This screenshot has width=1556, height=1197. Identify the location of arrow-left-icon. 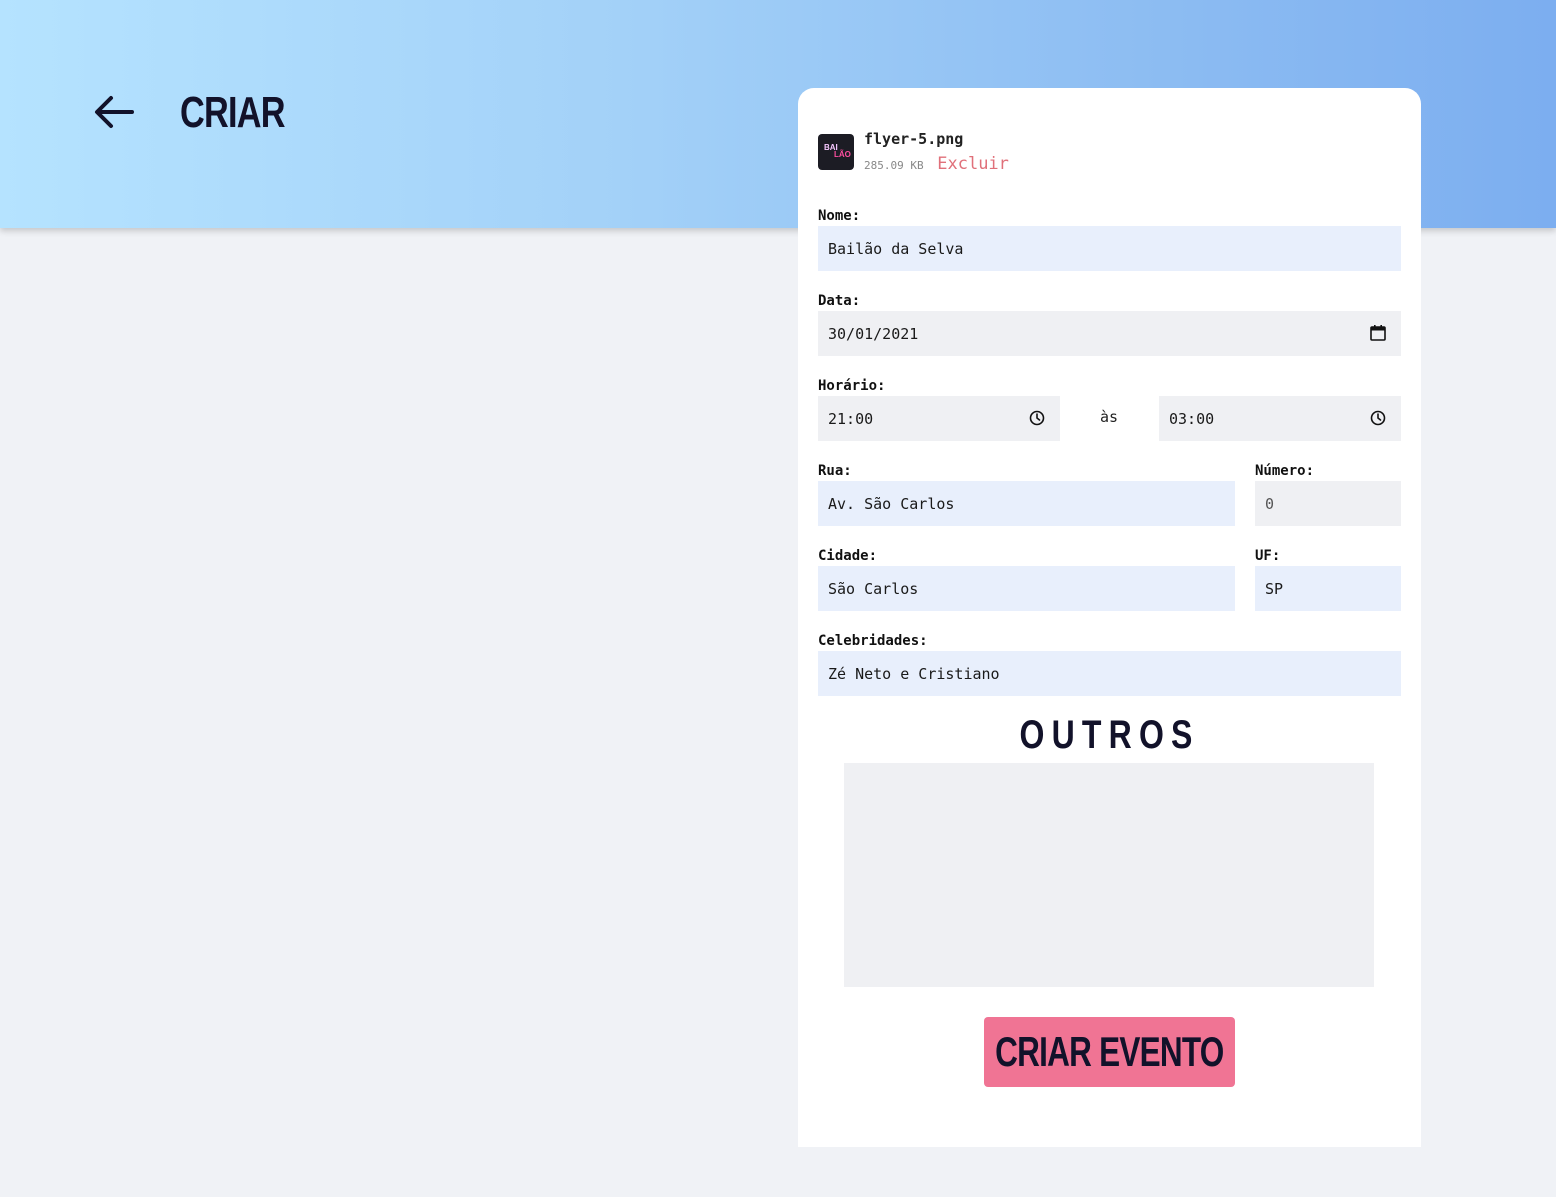
(114, 112).